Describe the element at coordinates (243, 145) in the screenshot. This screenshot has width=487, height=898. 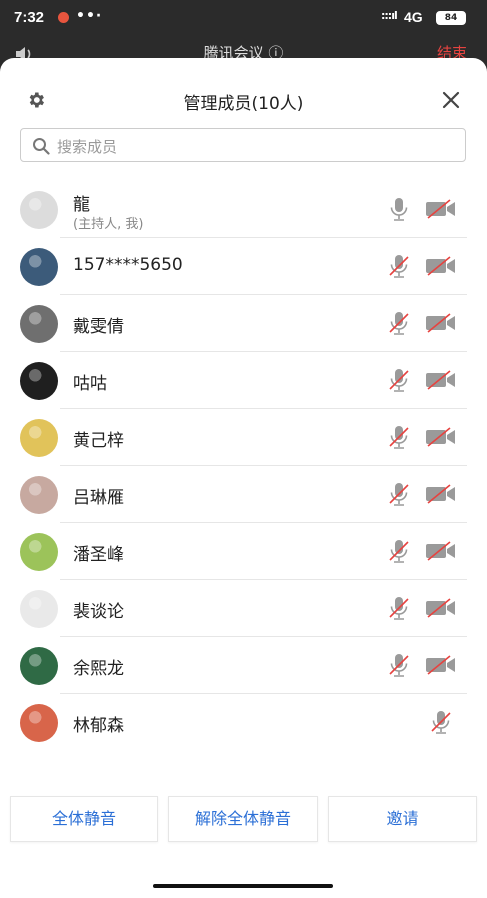
I see `search-input: 搜索成员` at that location.